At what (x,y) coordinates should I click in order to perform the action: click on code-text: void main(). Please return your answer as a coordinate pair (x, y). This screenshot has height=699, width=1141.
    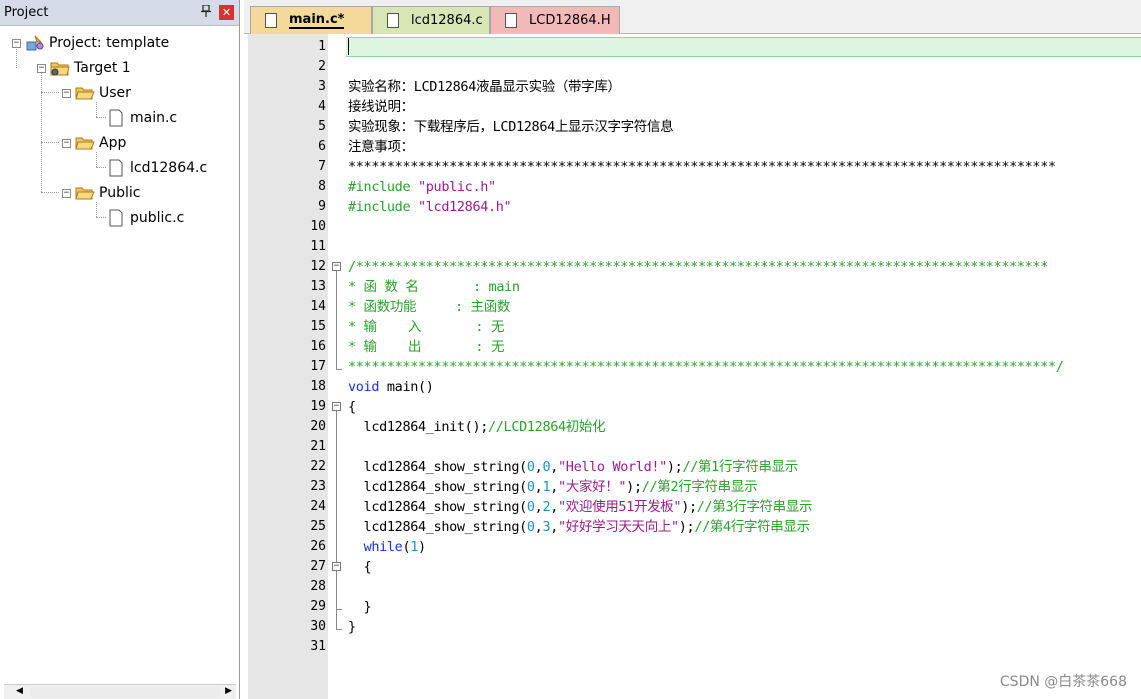
    Looking at the image, I should click on (391, 387).